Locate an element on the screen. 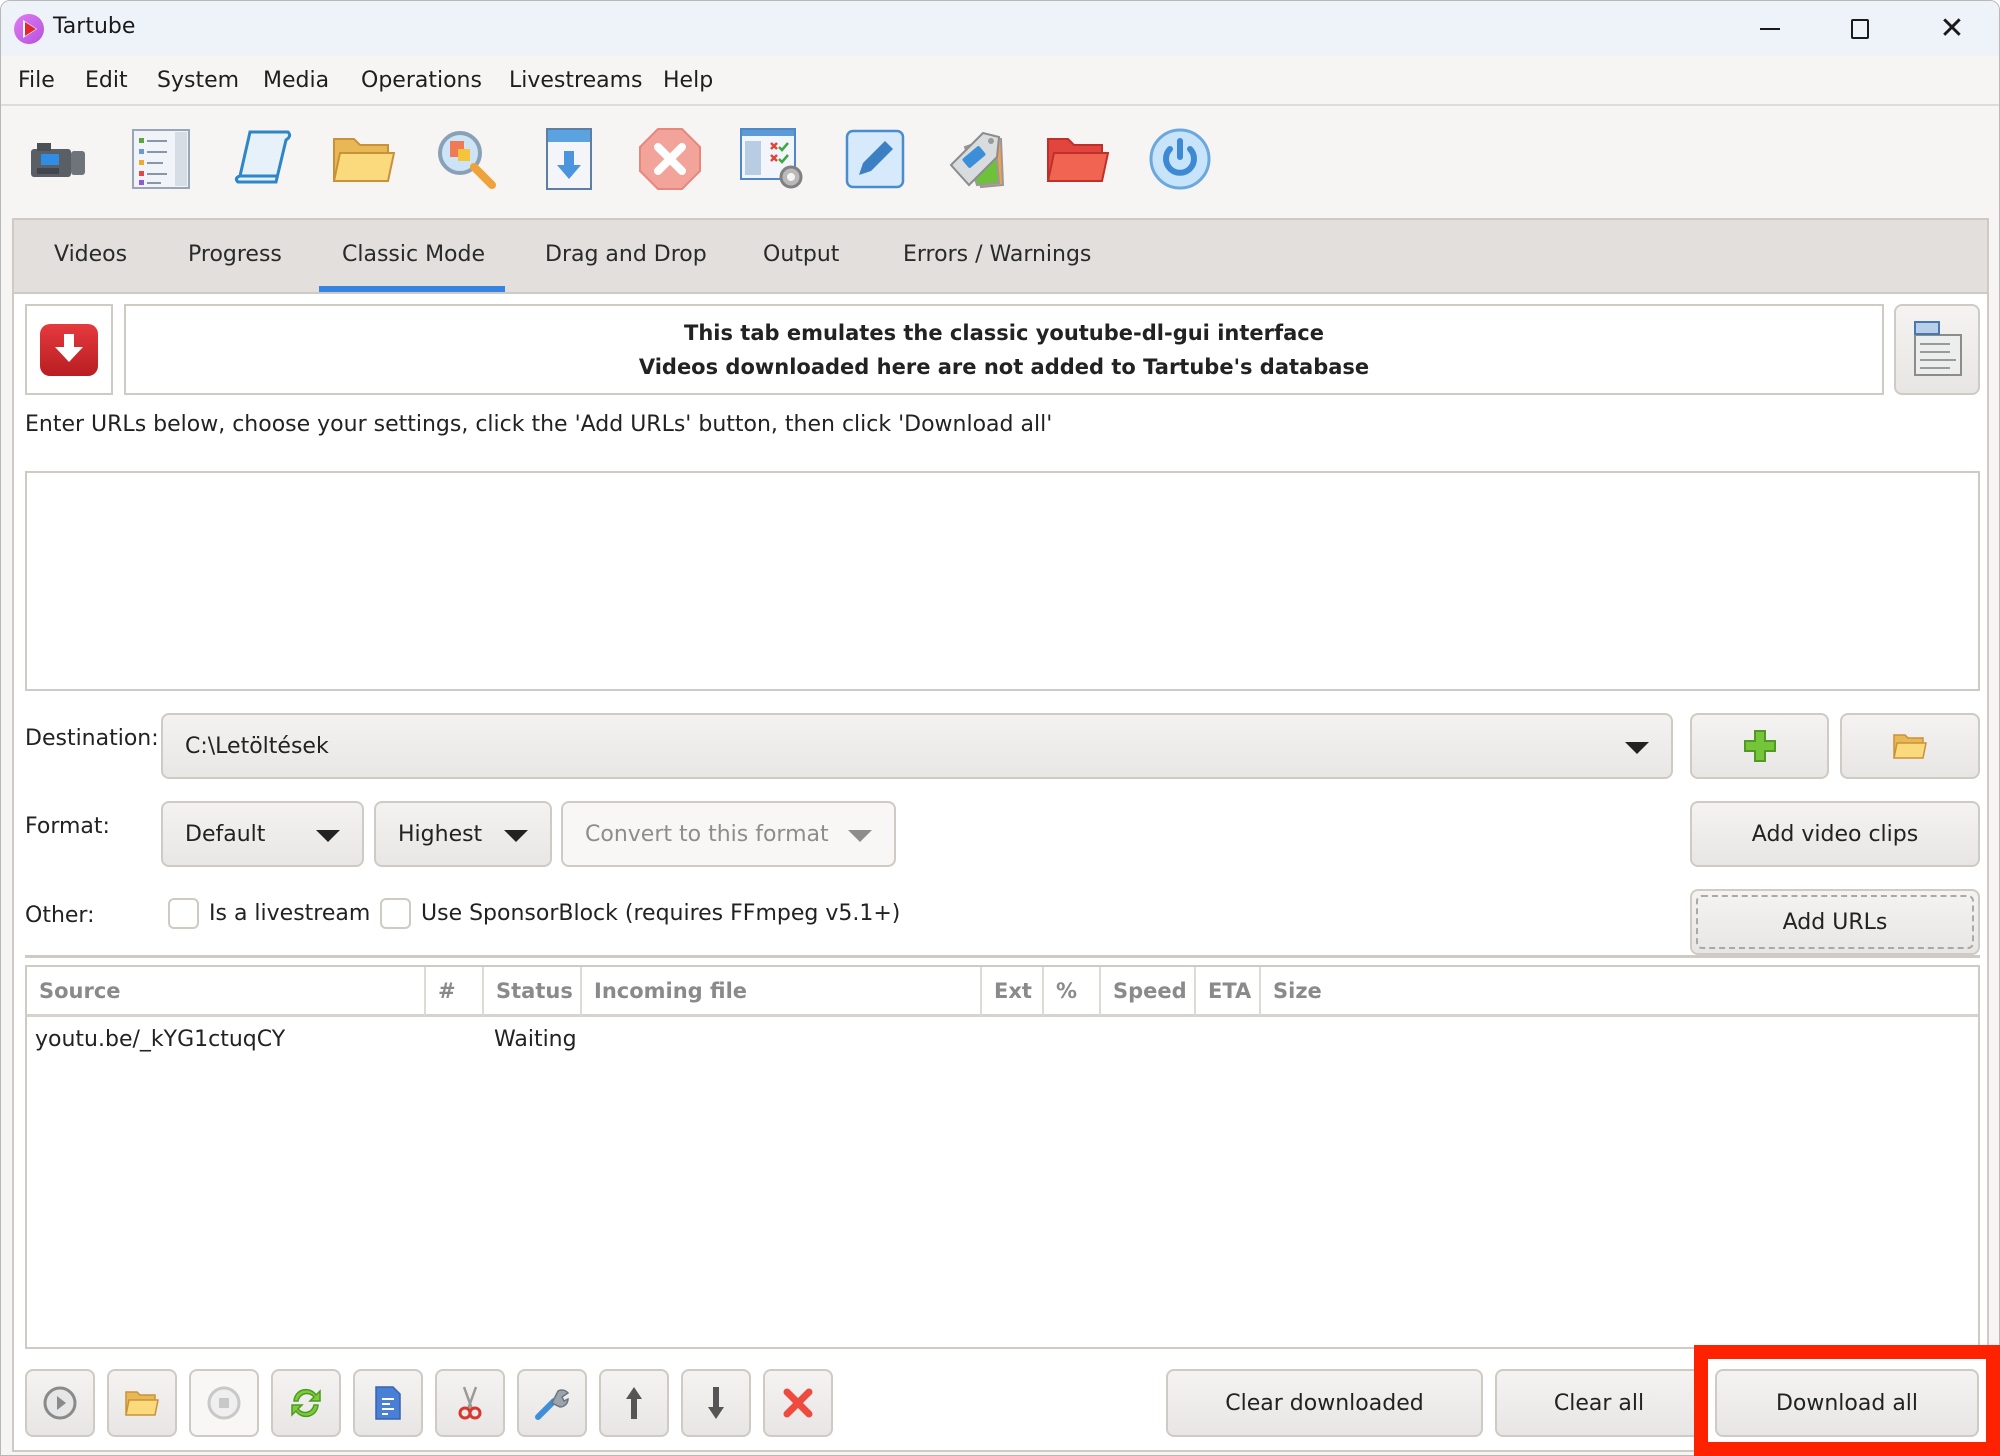  magnifier-icon is located at coordinates (466, 159).